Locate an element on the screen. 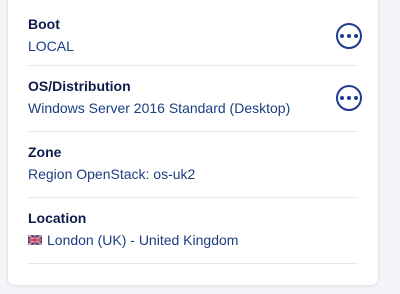 This screenshot has width=400, height=294. os-actions-button is located at coordinates (349, 98).